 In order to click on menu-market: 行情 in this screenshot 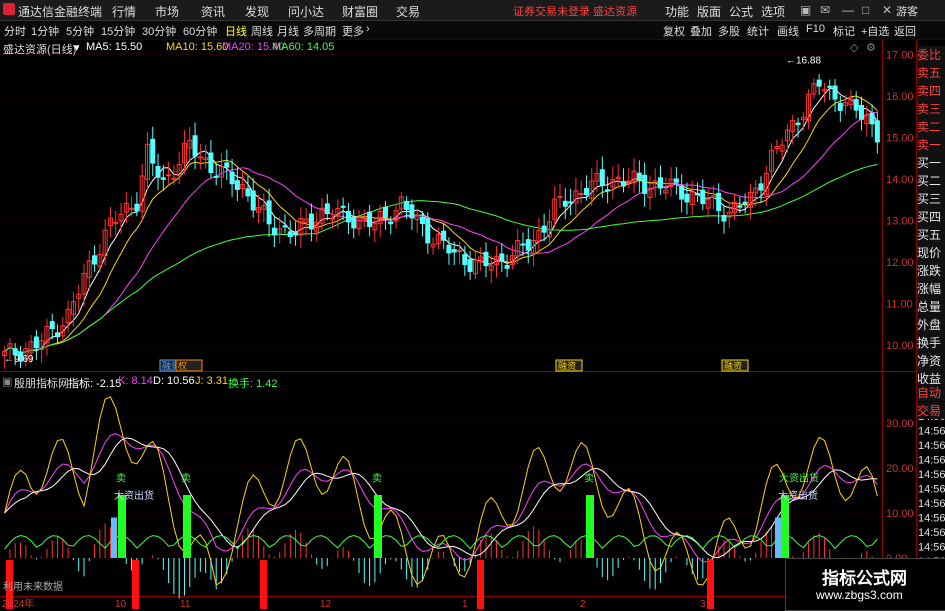, I will do `click(124, 11)`.